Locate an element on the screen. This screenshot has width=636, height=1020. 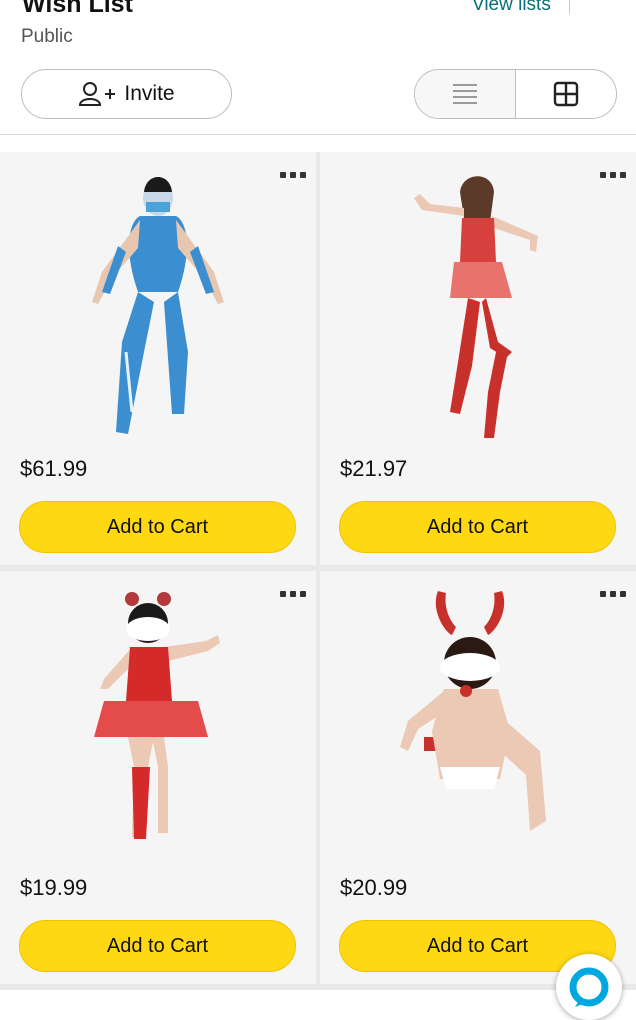
page-title: Wish List is located at coordinates (77, 9).